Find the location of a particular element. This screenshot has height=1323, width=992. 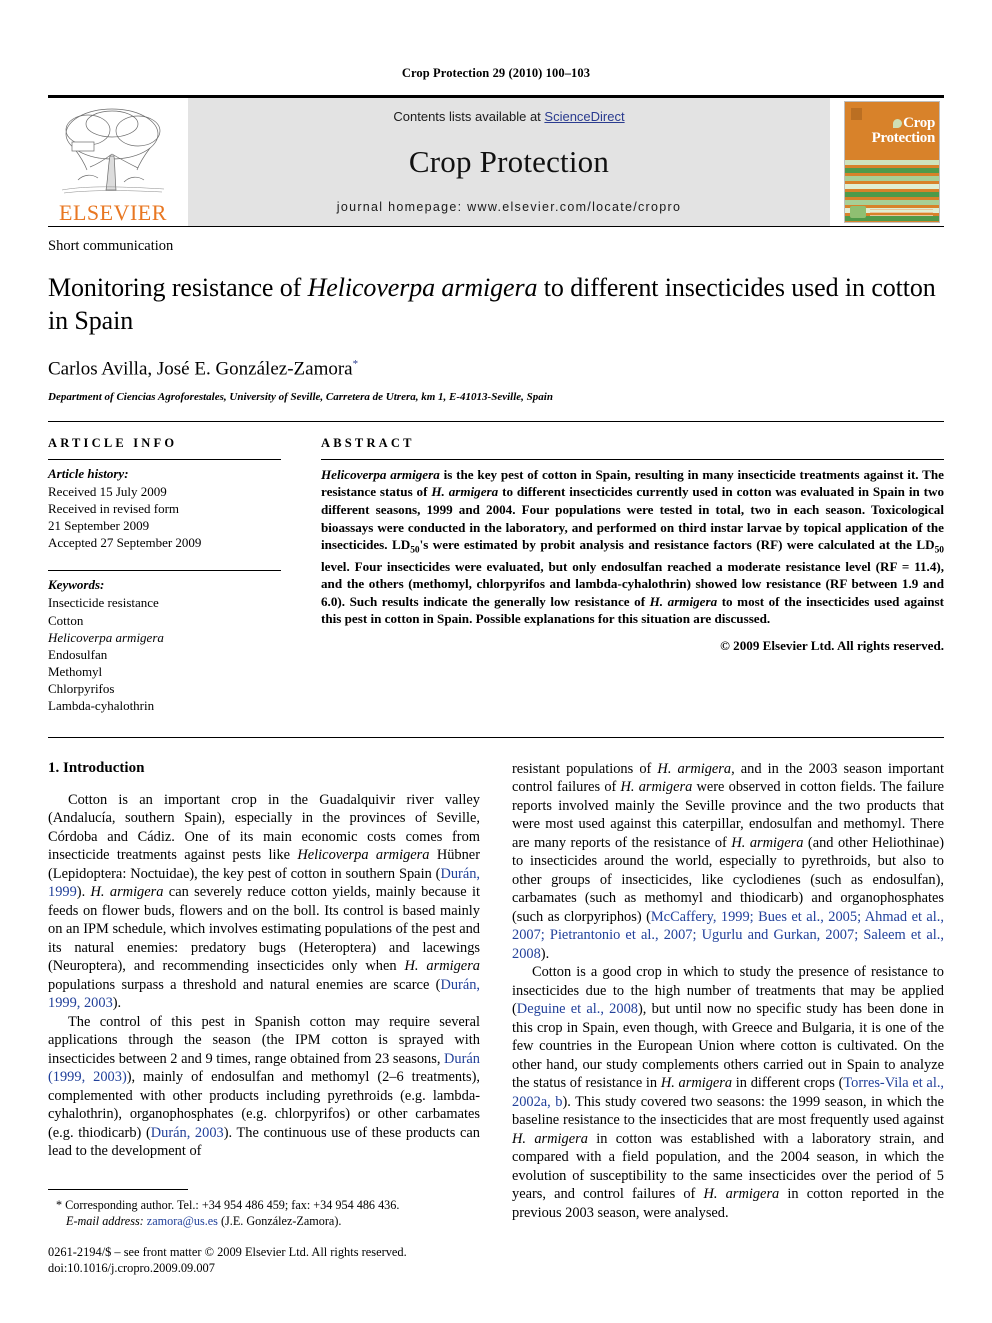

italic-species: Helicoverpa armigera is located at coordinates (363, 855).